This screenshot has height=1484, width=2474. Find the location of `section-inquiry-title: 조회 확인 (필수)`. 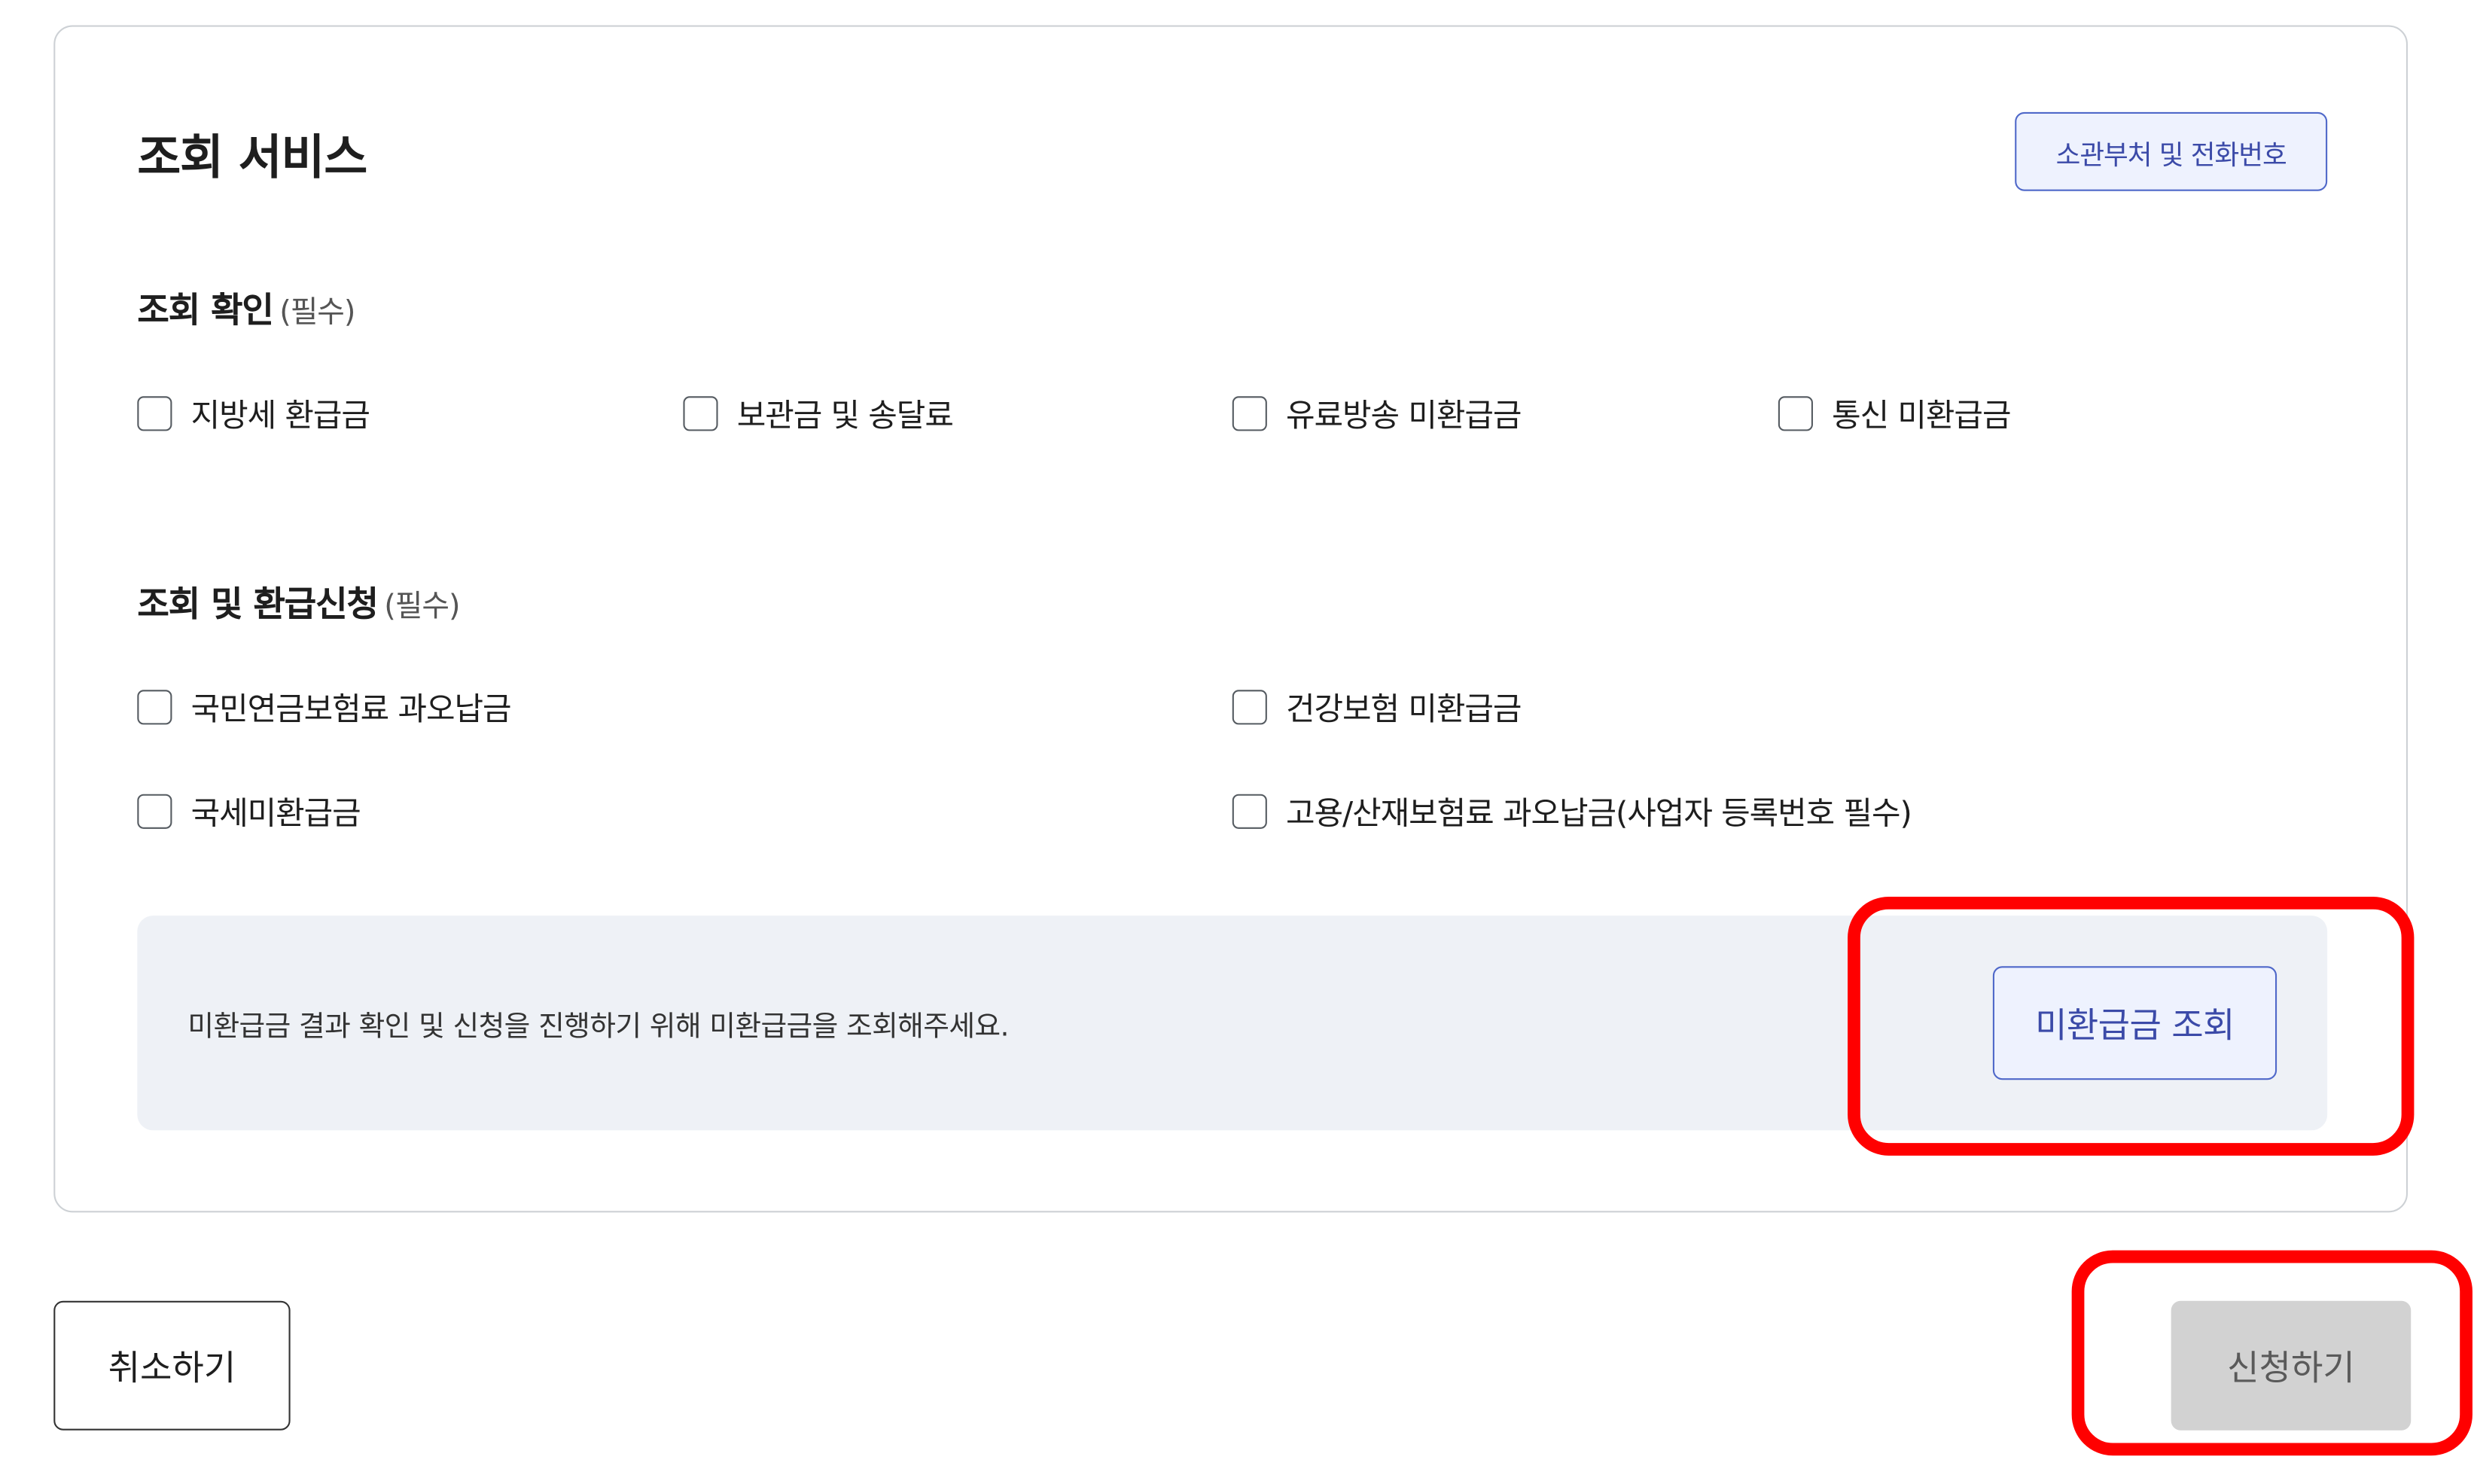

section-inquiry-title: 조회 확인 (필수) is located at coordinates (246, 307).